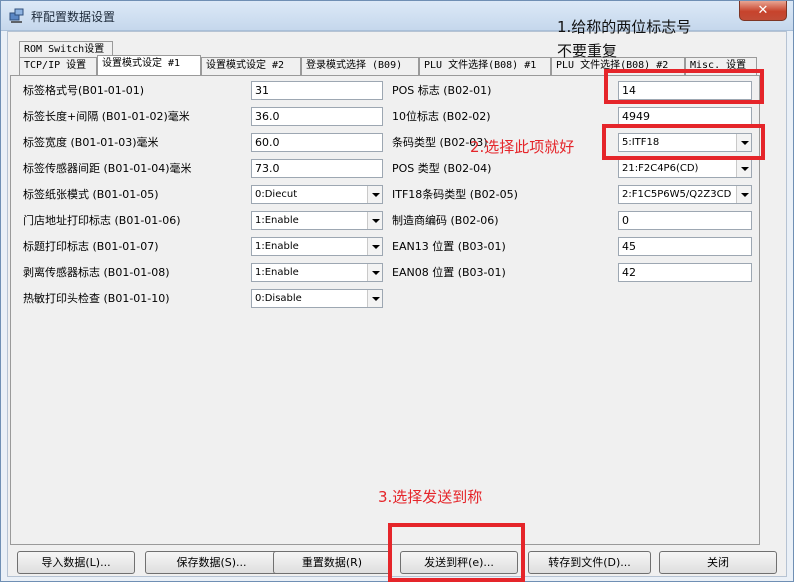 The image size is (794, 582). Describe the element at coordinates (84, 90) in the screenshot. I see `label-format-number: 标签格式号(B01-01-01)` at that location.